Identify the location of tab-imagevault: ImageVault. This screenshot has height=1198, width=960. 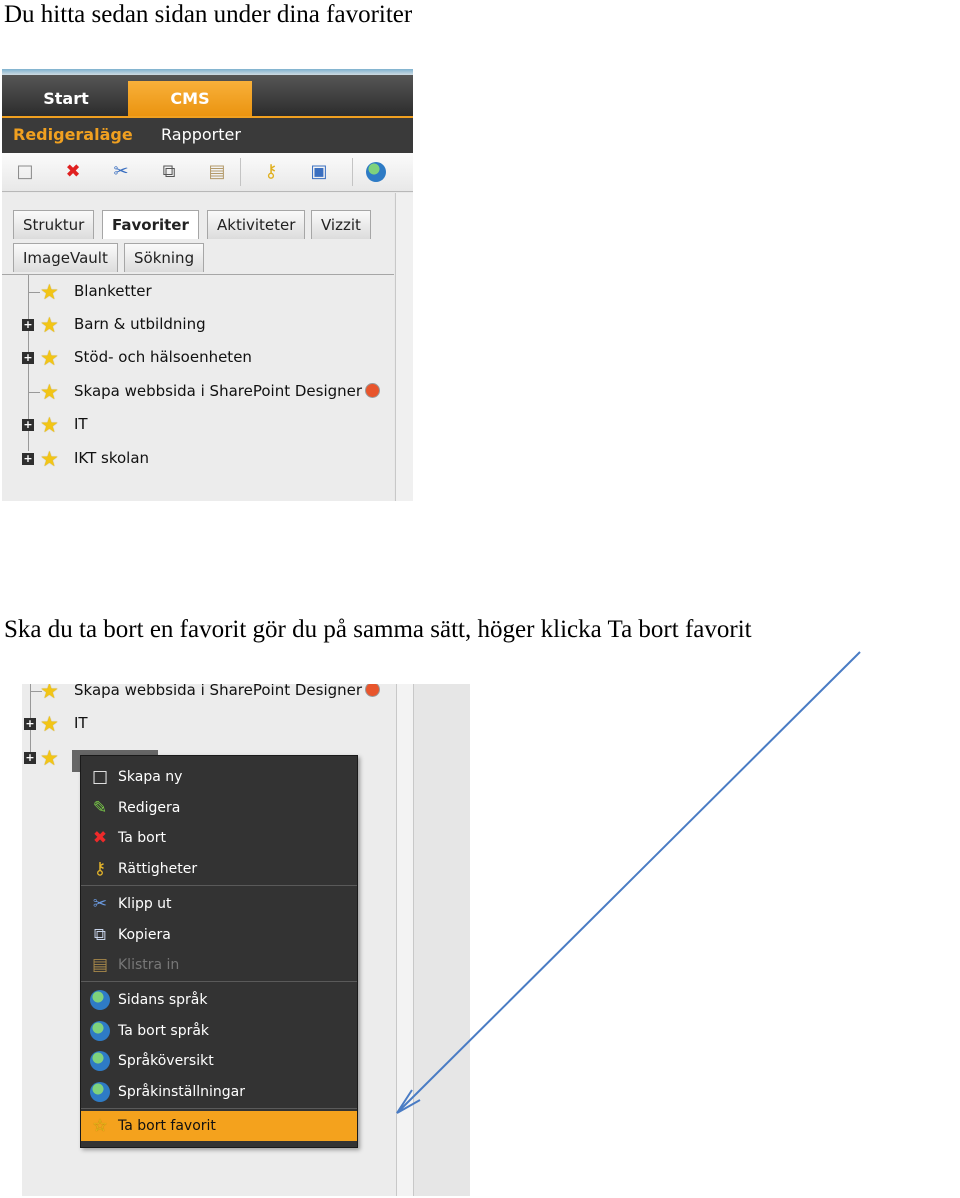
(65, 257).